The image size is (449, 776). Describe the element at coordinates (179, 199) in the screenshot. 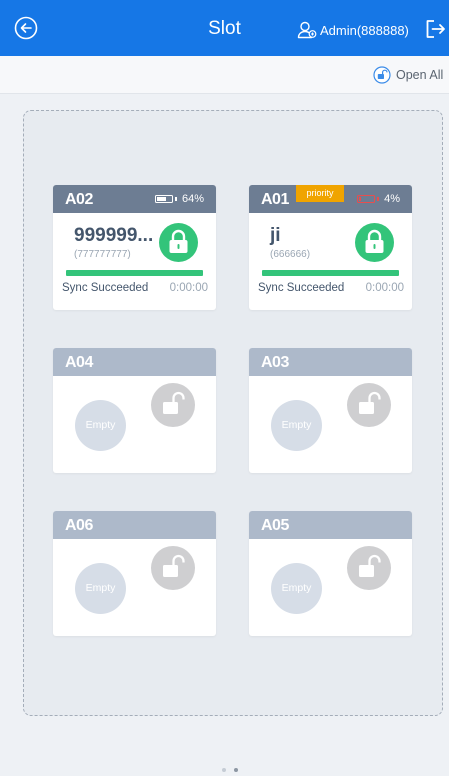

I see `battery-indicator: 64%` at that location.